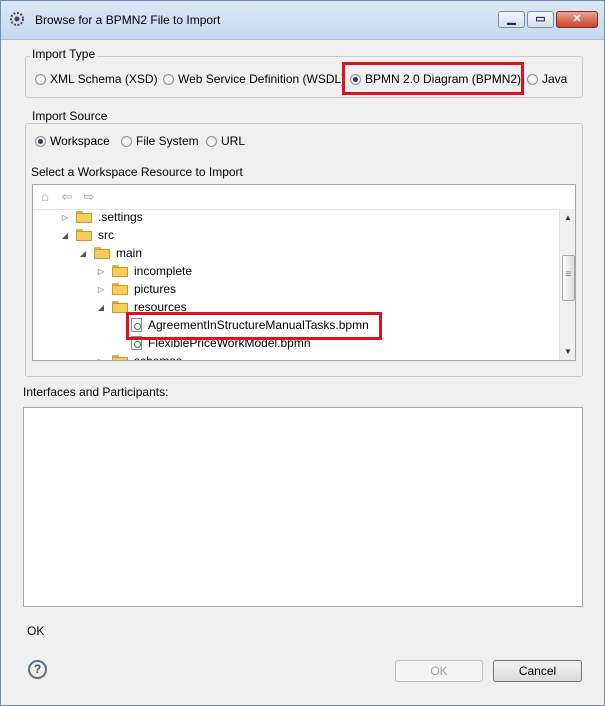 The image size is (605, 706). I want to click on forward-arrow-icon: ⇨, so click(89, 197).